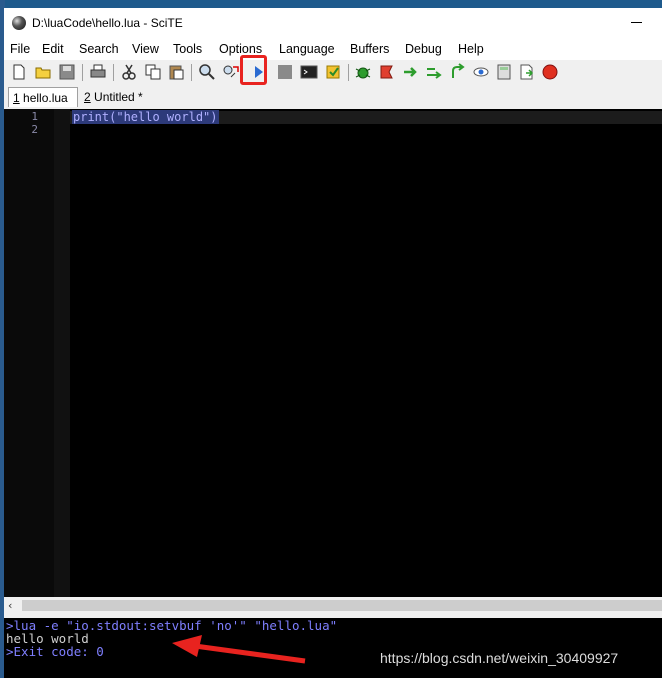  Describe the element at coordinates (333, 23) in the screenshot. I see `title-bar: D:\luaCode\hello.lua - SciTE` at that location.